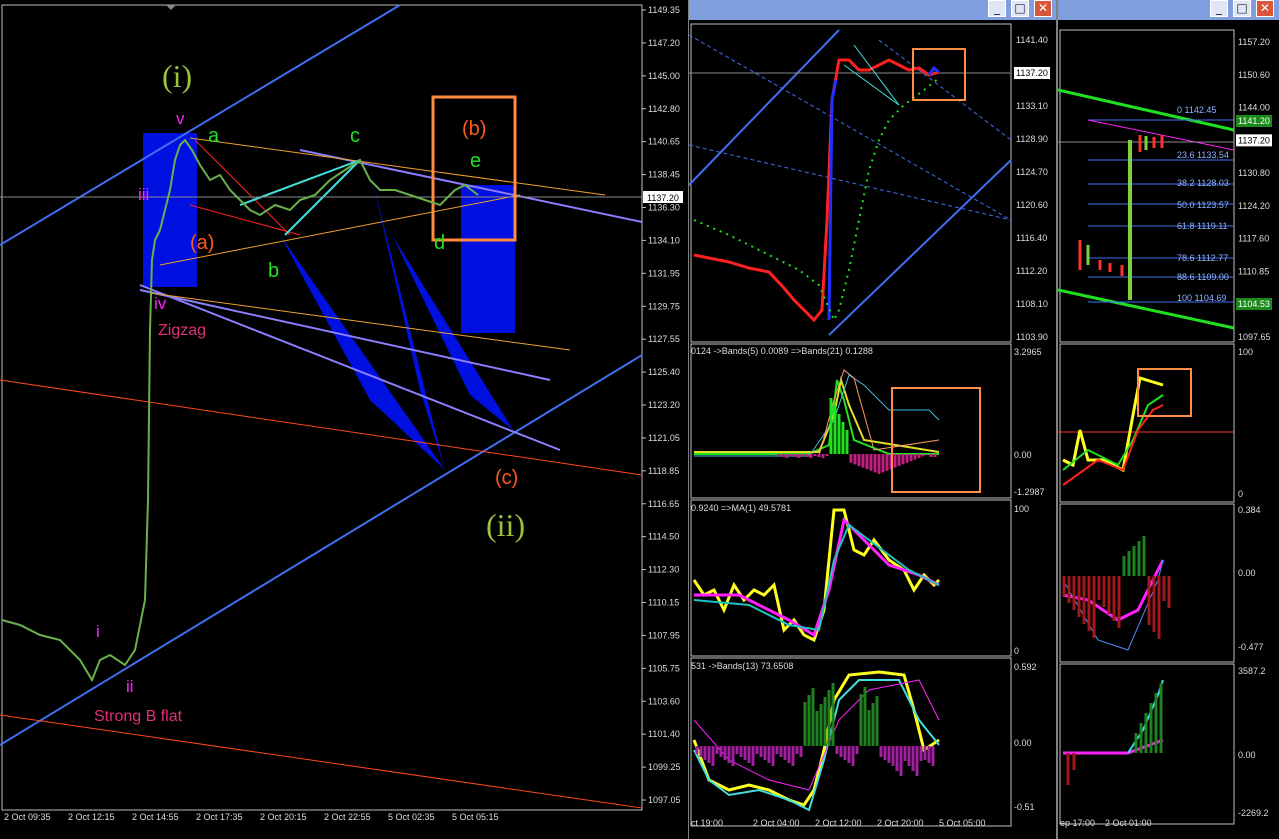 This screenshot has height=839, width=1279. I want to click on right-ind3-tick: 3587.2, so click(1252, 671).